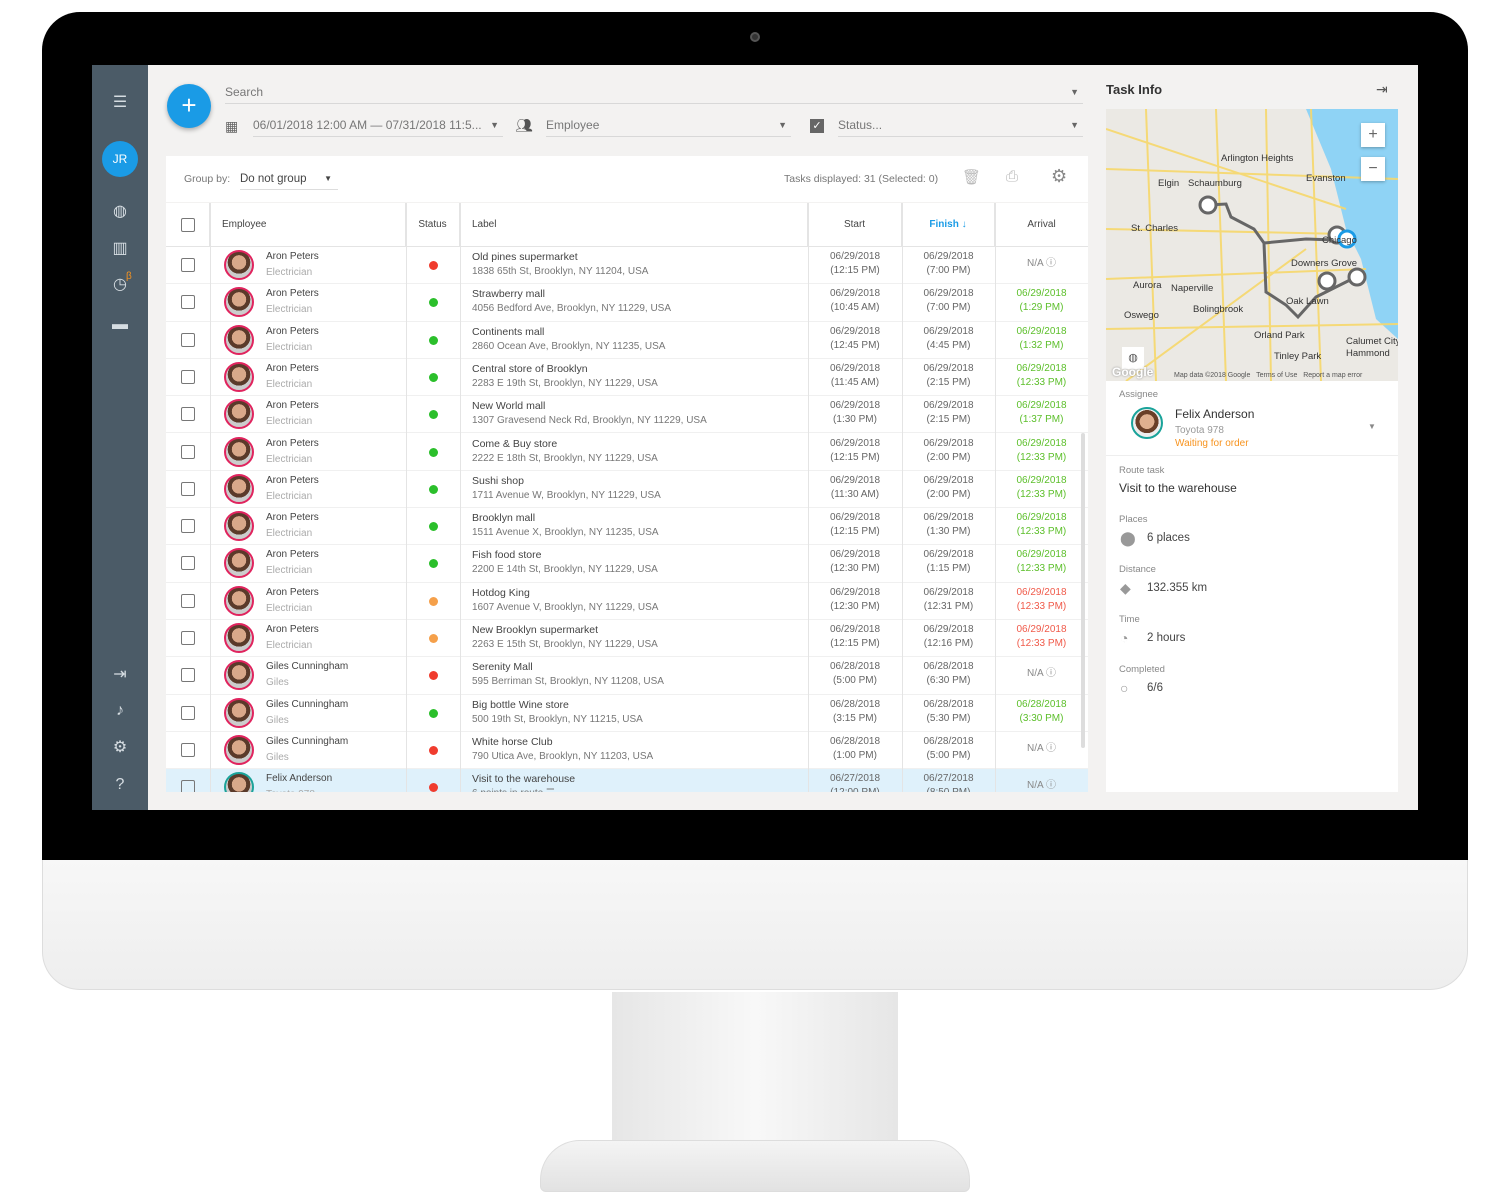  Describe the element at coordinates (1372, 426) in the screenshot. I see `assignee-dropdown-icon: ▼` at that location.